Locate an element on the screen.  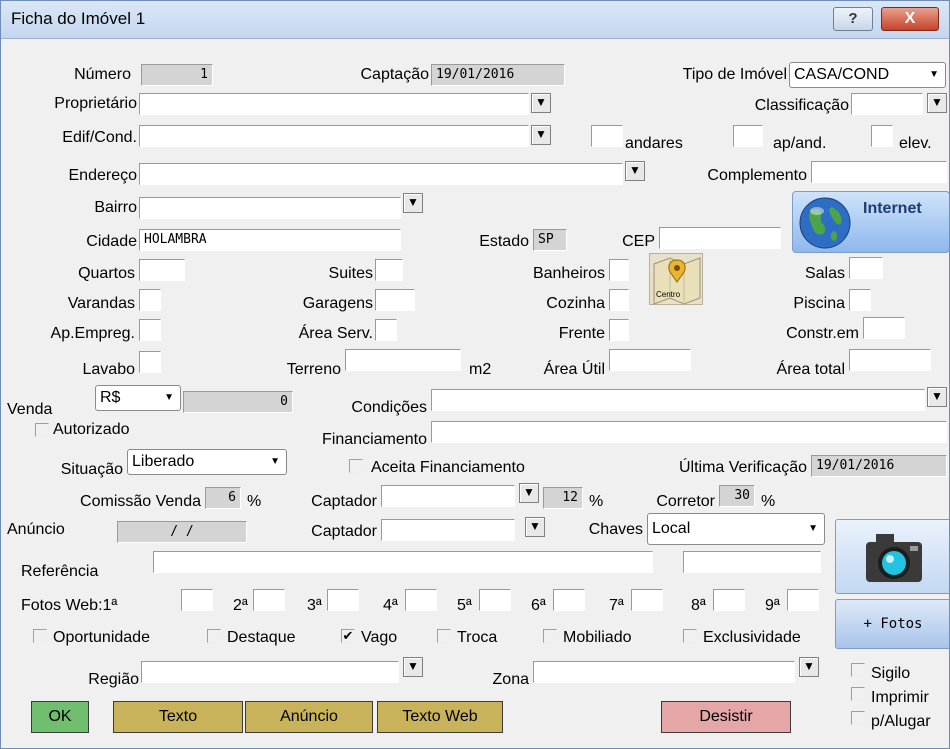
captador1-pct-field: 12 is located at coordinates (563, 498).